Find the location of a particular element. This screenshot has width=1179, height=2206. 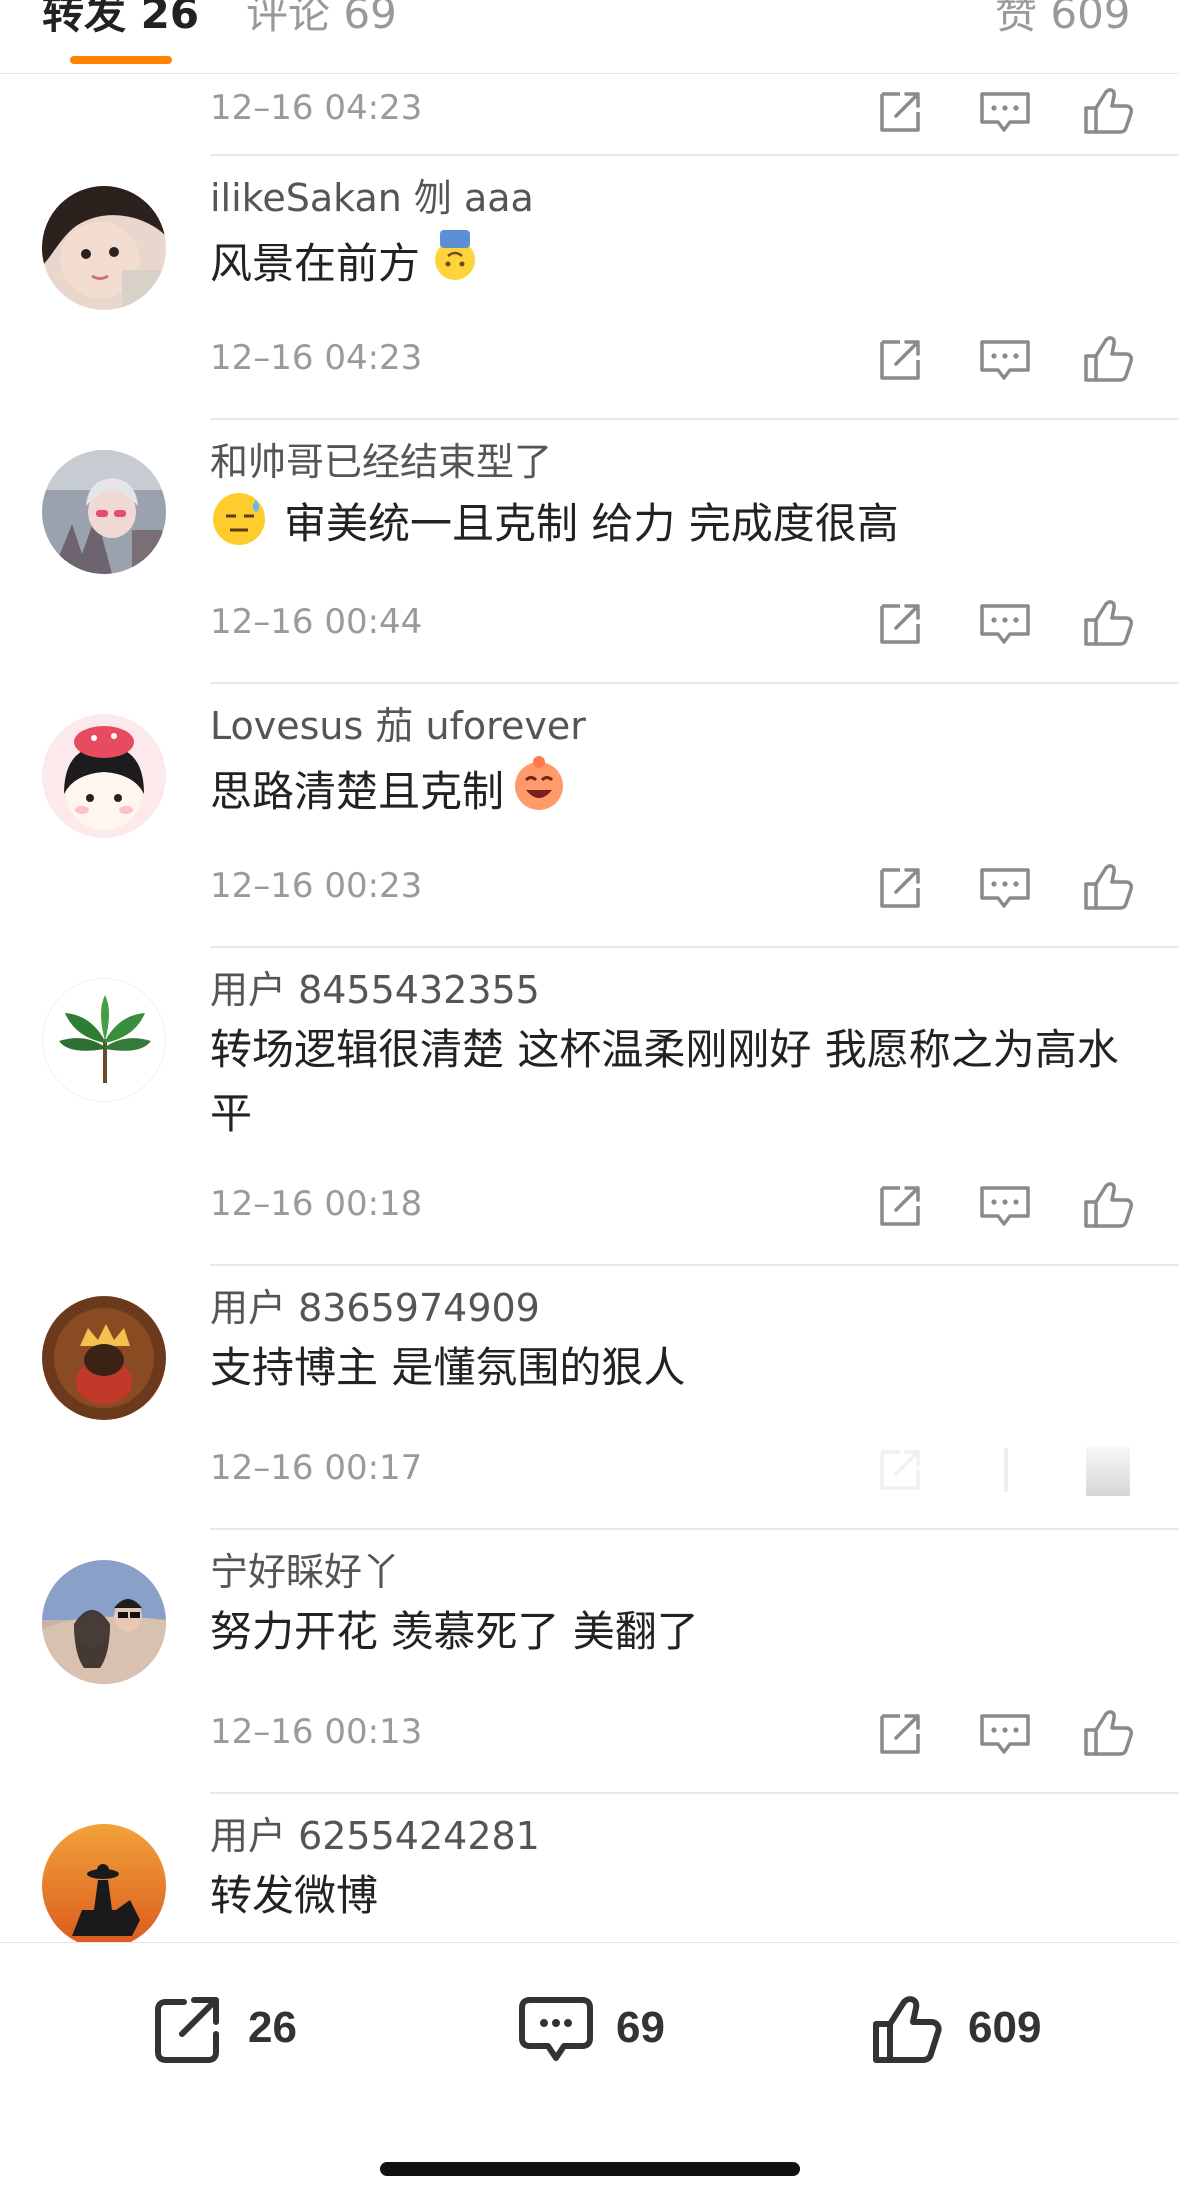

comment-text: 支持博主 是懂氛围的狠人 is located at coordinates (448, 1367).